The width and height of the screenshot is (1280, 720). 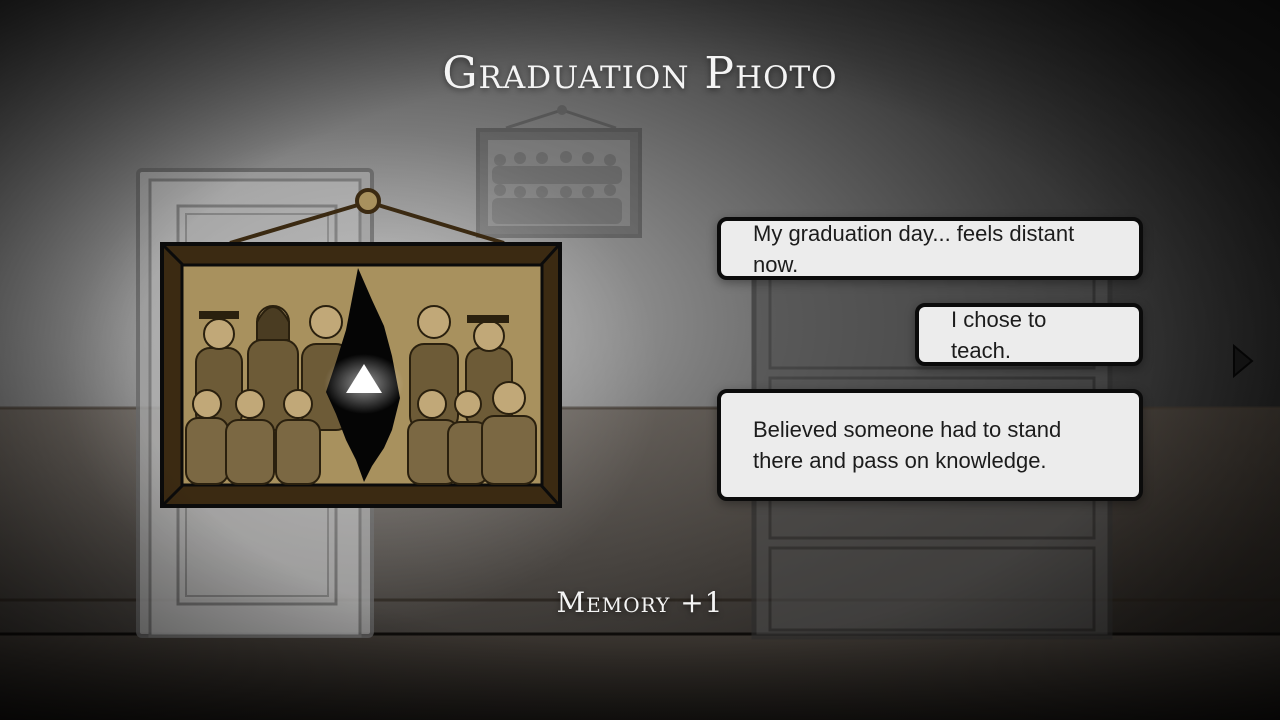 I want to click on dialogue-bubble-2: I chose to teach., so click(x=1029, y=334).